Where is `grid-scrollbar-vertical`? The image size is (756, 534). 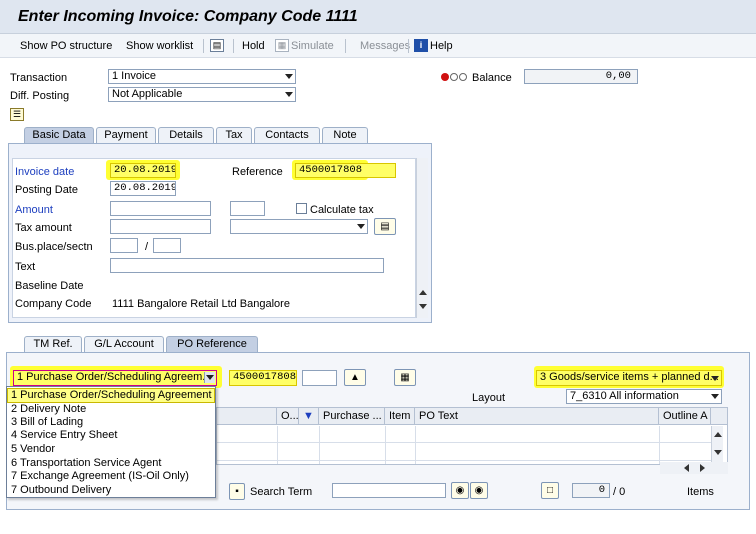 grid-scrollbar-vertical is located at coordinates (717, 445).